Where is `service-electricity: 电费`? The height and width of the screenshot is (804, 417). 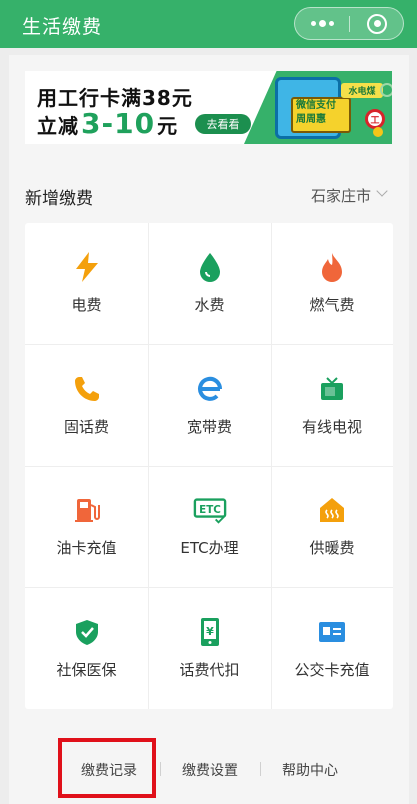 service-electricity: 电费 is located at coordinates (86, 283).